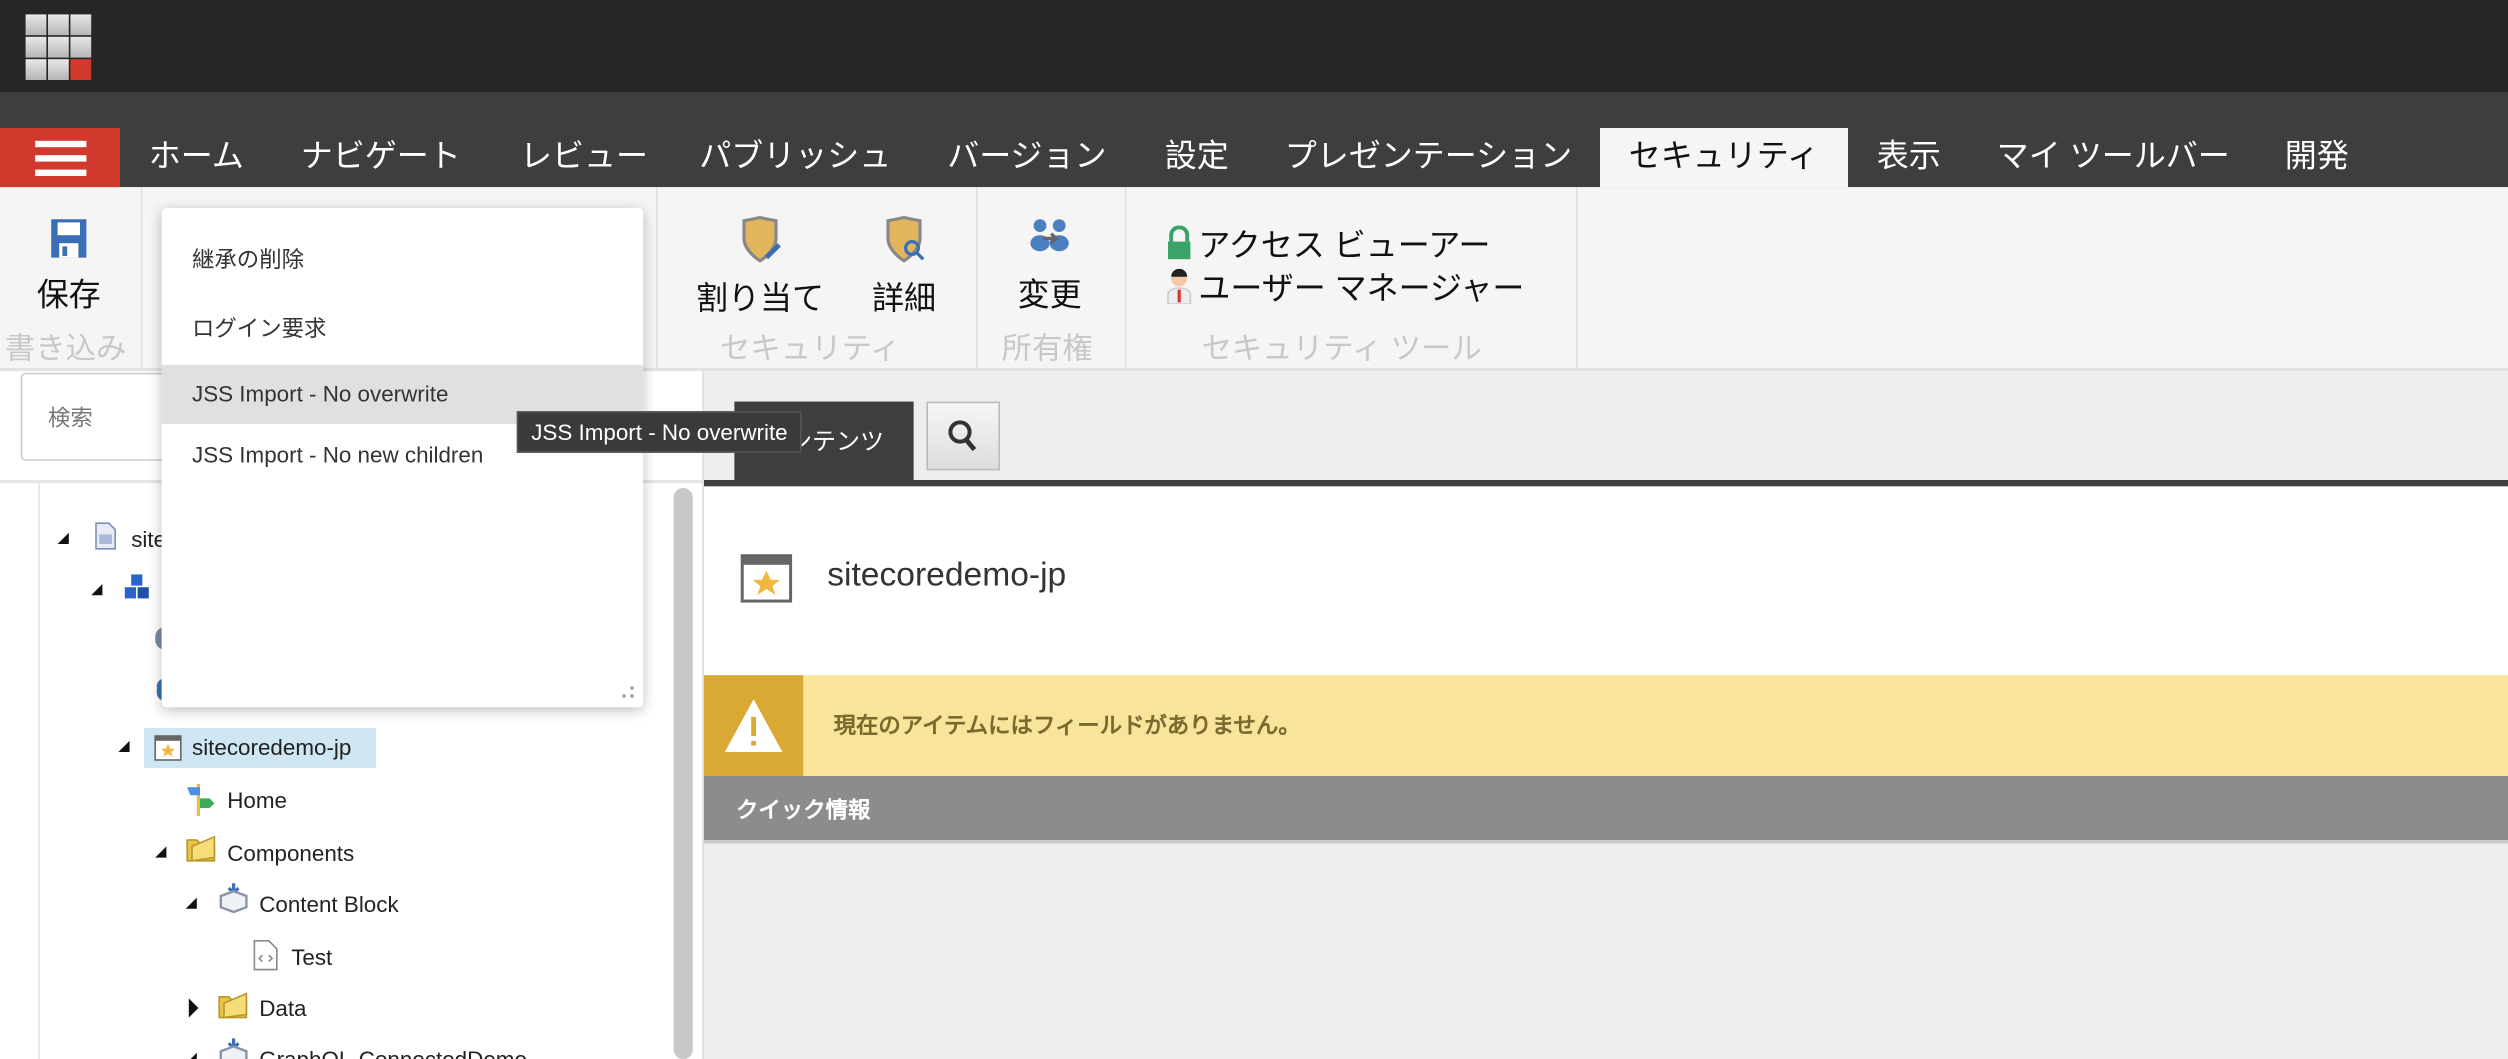 This screenshot has width=2508, height=1059. Describe the element at coordinates (1361, 290) in the screenshot. I see `user-manager-label: ユーザー マネージャー` at that location.